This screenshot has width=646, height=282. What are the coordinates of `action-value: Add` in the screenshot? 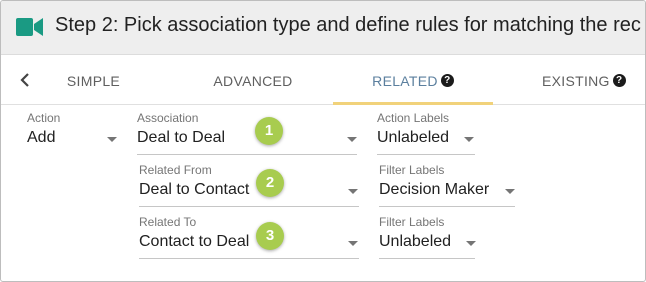 It's located at (41, 137).